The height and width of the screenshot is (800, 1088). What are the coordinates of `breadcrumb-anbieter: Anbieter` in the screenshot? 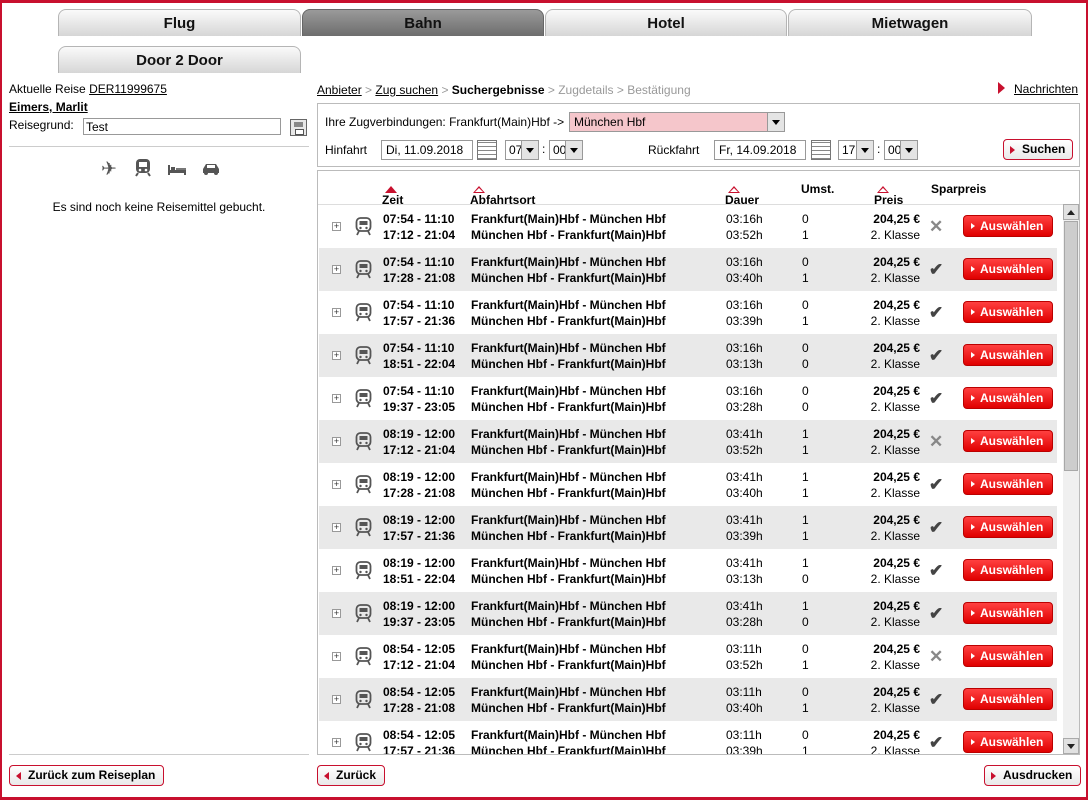 It's located at (339, 90).